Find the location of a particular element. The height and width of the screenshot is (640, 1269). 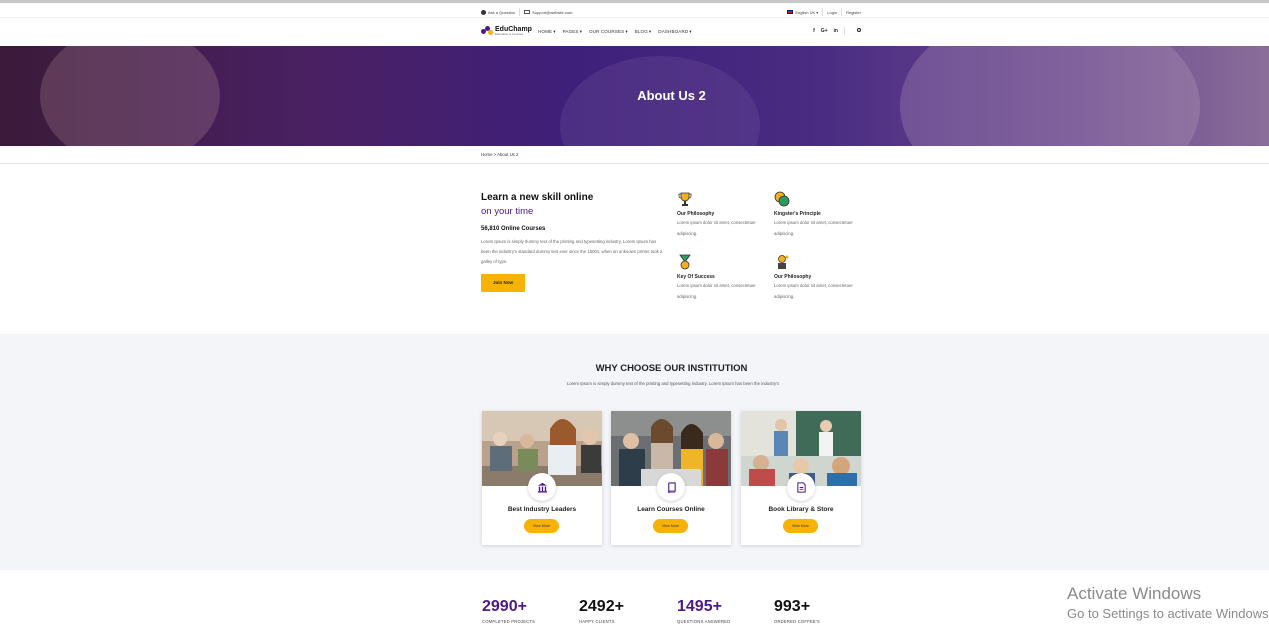

breadcrumb-home: Home is located at coordinates (486, 154).